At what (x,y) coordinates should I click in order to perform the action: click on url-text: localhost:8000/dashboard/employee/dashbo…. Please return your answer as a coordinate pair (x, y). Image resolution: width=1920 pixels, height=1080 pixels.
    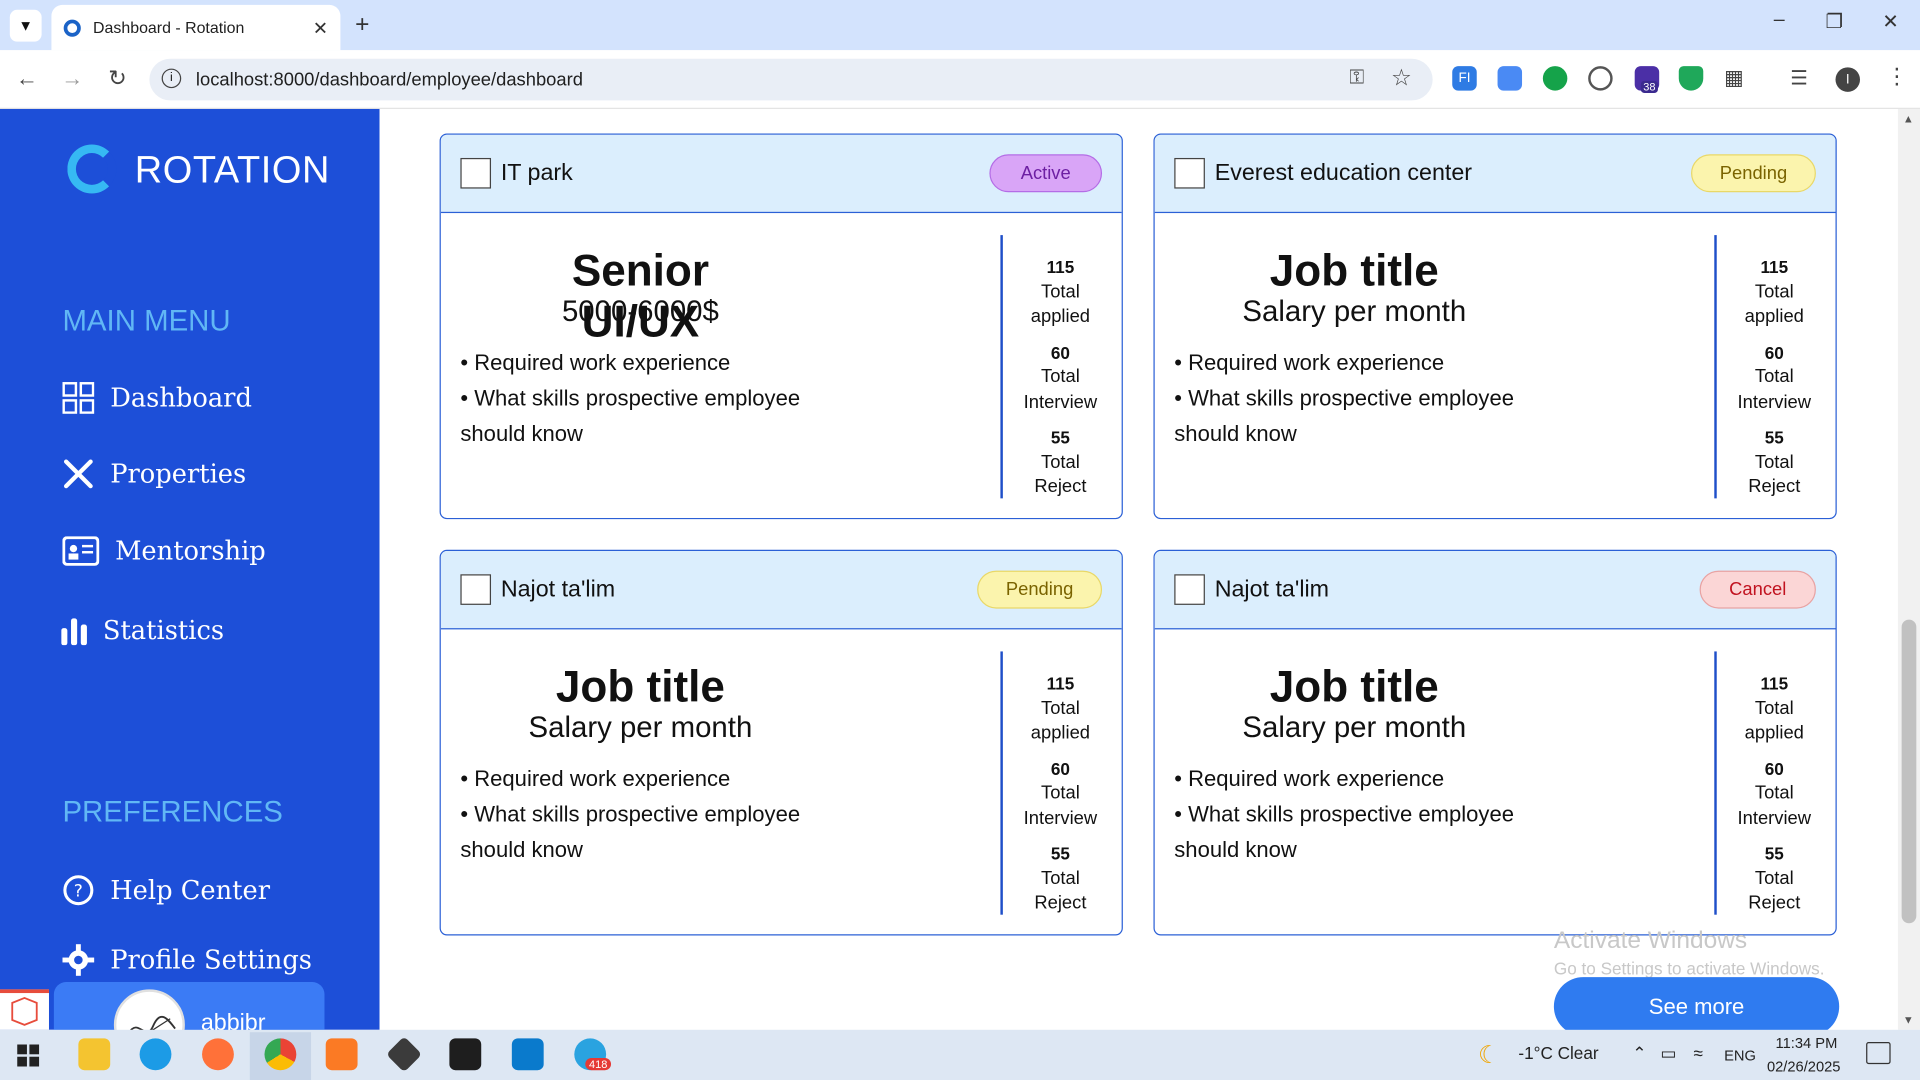
    Looking at the image, I should click on (389, 80).